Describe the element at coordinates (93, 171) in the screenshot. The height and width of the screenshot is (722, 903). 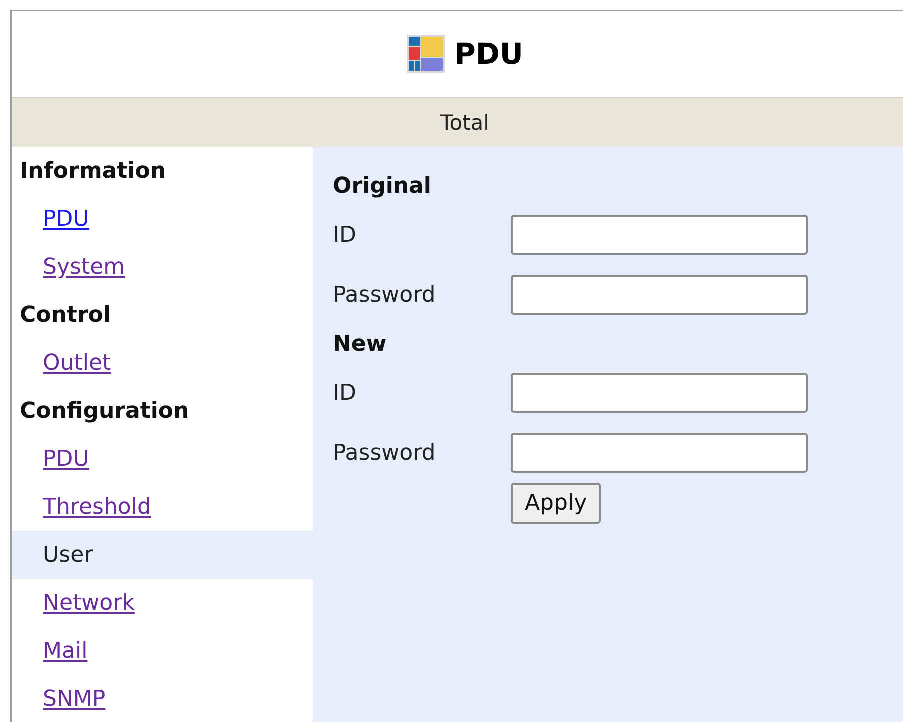
I see `sidebar-heading: Information` at that location.